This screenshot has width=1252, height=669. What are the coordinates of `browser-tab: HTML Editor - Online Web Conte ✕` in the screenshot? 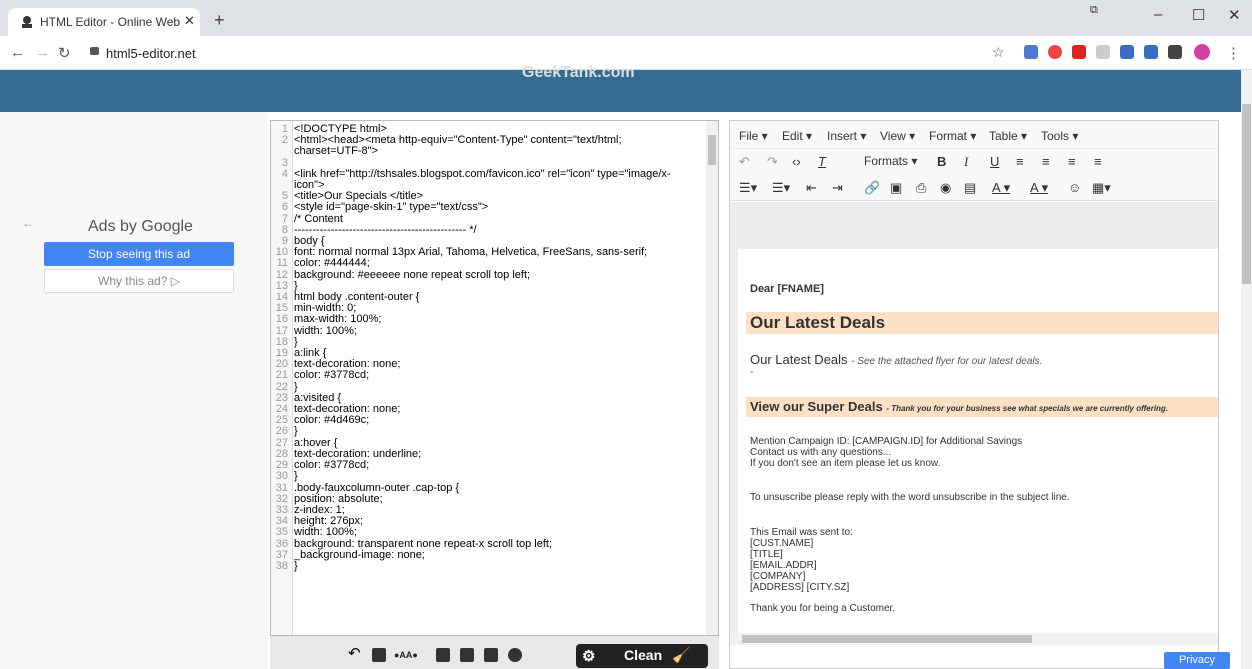 It's located at (104, 22).